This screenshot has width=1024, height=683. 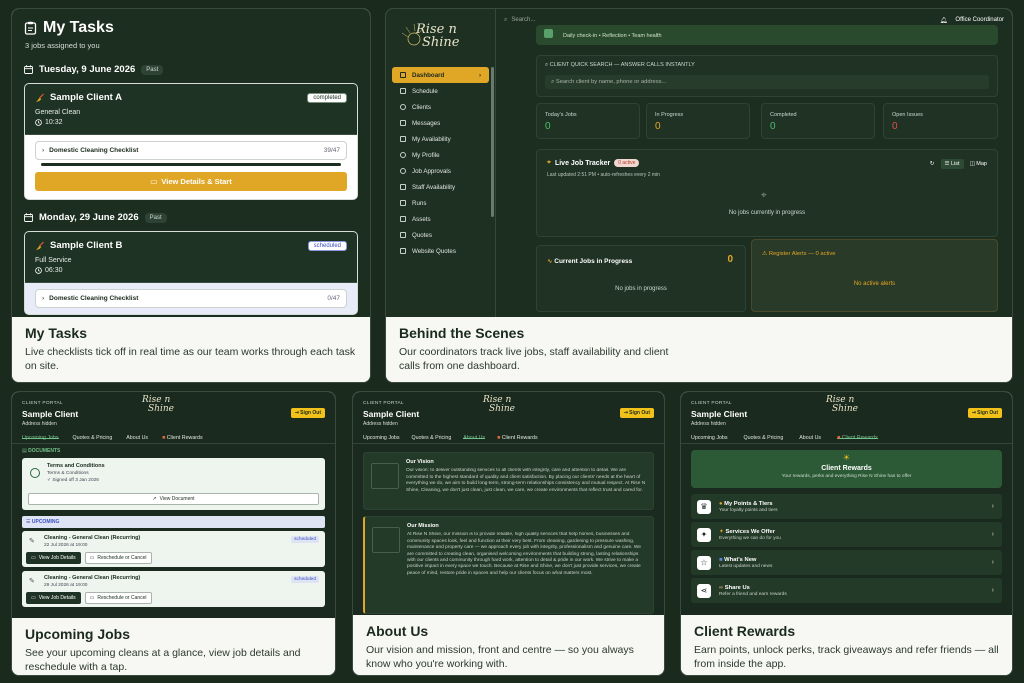 I want to click on item-subtitle: Latest updates and news, so click(x=746, y=566).